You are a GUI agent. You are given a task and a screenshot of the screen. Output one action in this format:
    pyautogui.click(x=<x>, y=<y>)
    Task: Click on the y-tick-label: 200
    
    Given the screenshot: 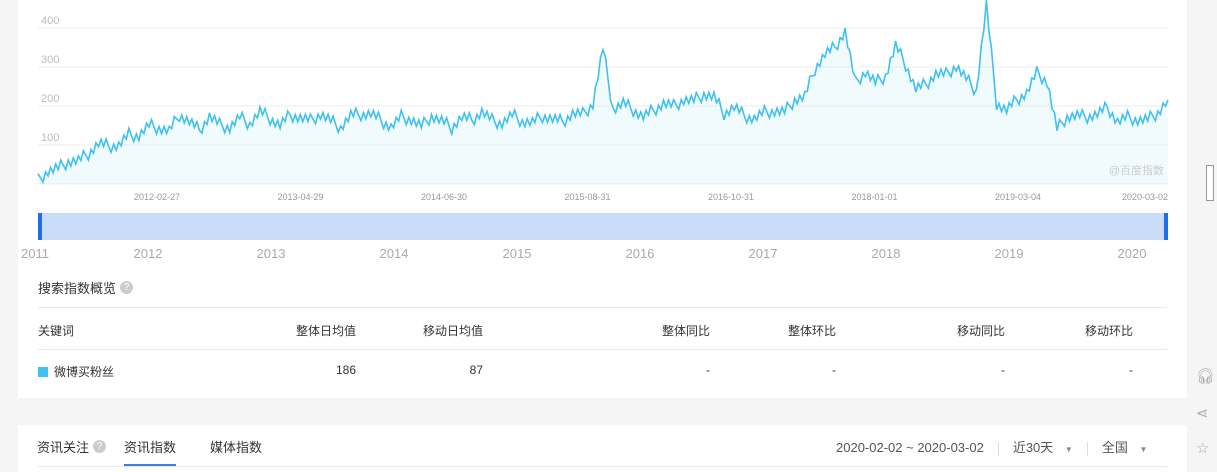 What is the action you would take?
    pyautogui.click(x=50, y=99)
    